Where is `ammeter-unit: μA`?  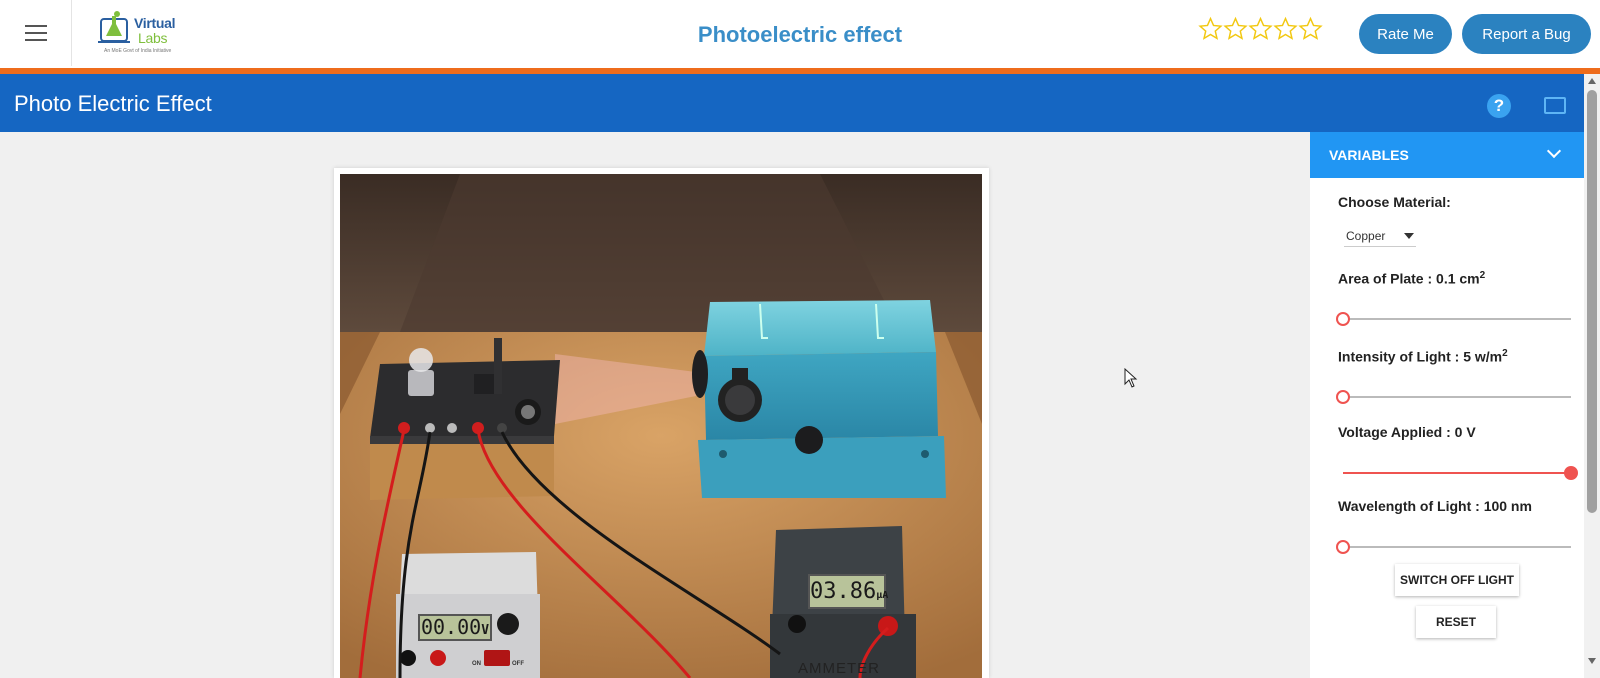
ammeter-unit: μA is located at coordinates (882, 595).